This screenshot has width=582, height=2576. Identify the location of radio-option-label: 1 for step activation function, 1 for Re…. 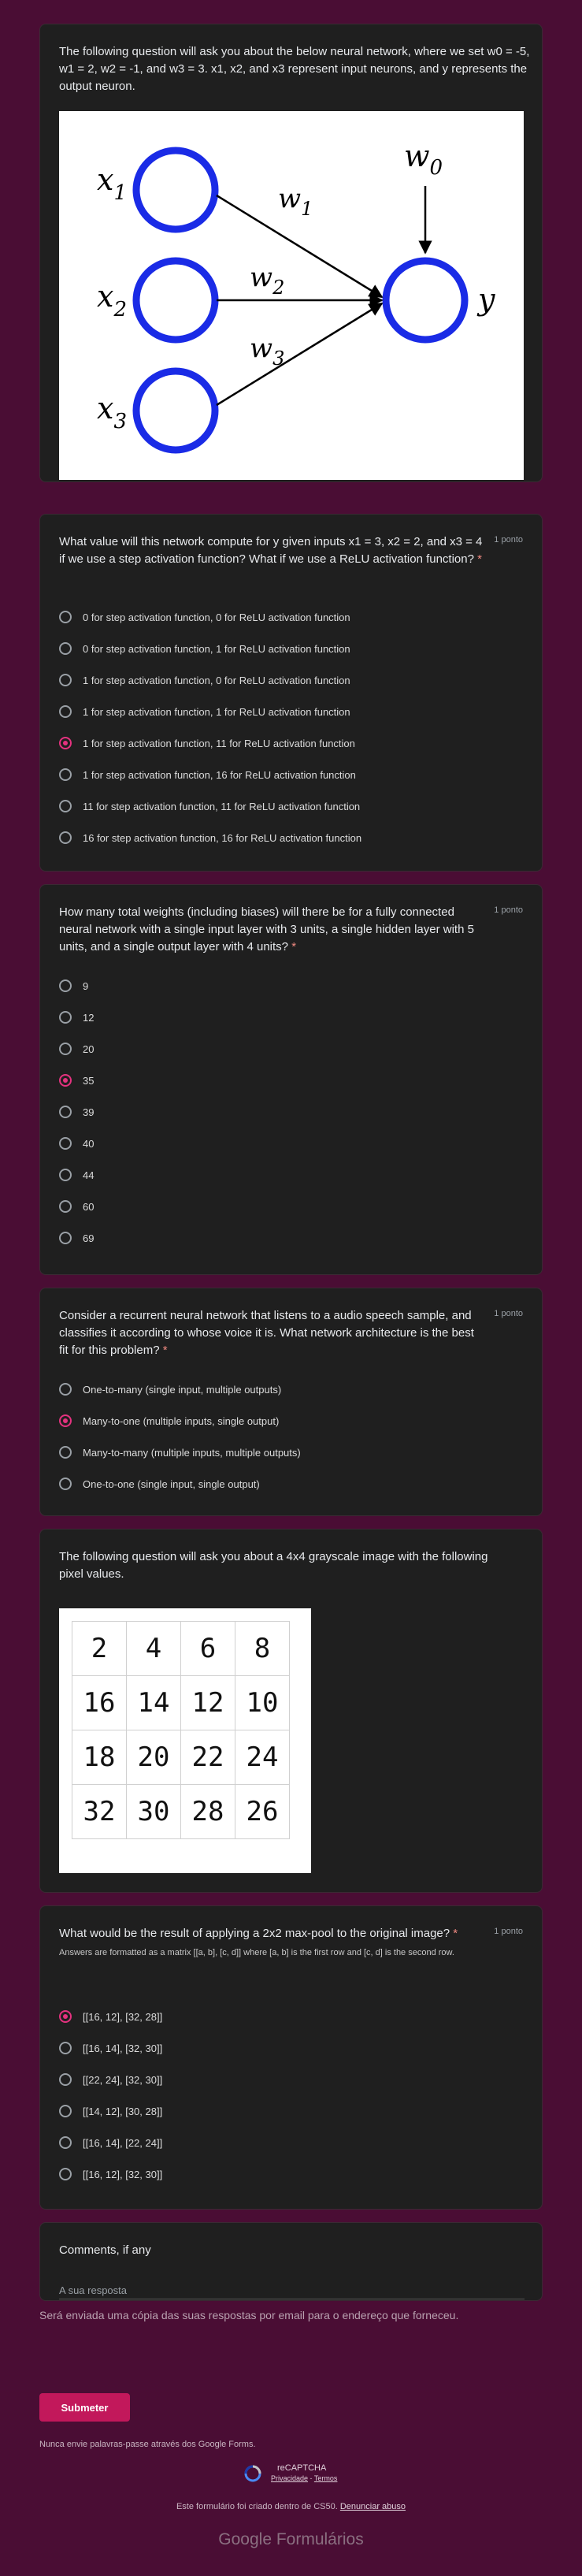
(216, 711).